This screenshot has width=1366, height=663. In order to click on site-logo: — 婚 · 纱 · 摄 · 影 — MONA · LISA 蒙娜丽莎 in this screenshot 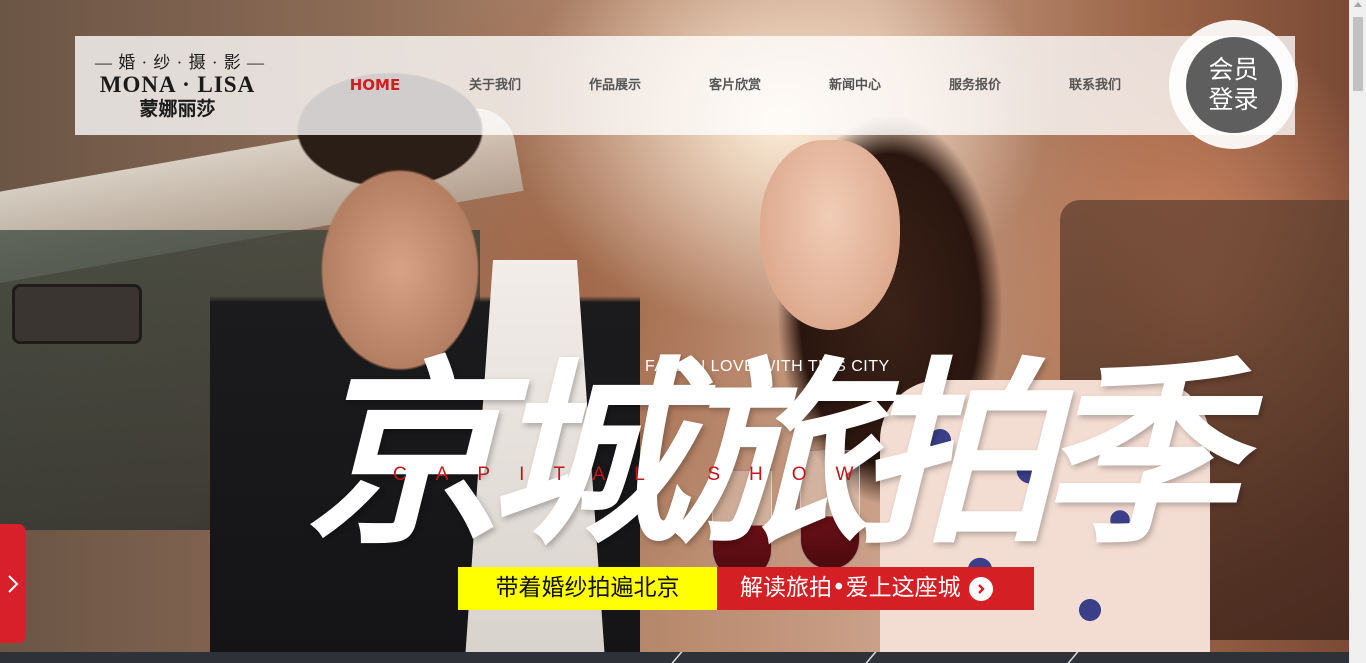, I will do `click(180, 84)`.